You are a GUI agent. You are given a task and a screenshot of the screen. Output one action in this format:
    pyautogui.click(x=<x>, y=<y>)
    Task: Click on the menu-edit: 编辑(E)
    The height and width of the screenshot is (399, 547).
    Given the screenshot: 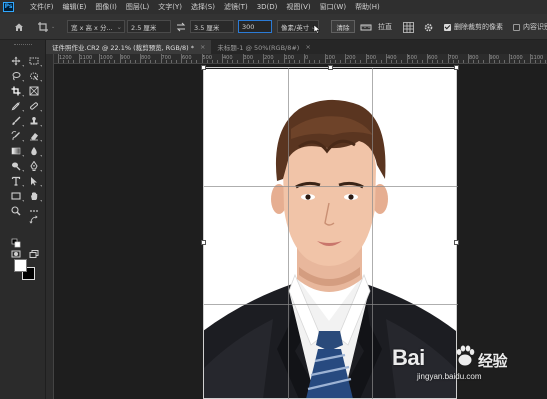 What is the action you would take?
    pyautogui.click(x=75, y=7)
    